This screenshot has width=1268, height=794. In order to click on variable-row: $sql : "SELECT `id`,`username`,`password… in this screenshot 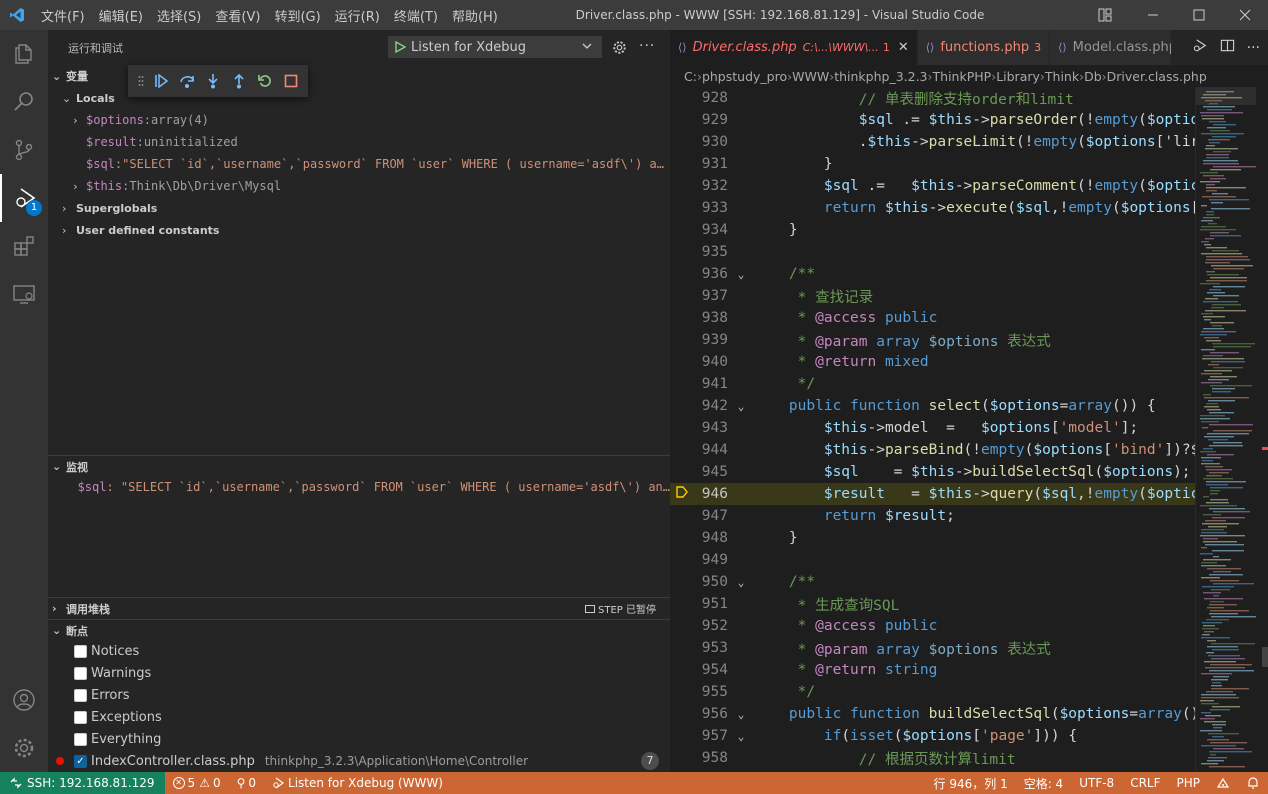, I will do `click(359, 164)`.